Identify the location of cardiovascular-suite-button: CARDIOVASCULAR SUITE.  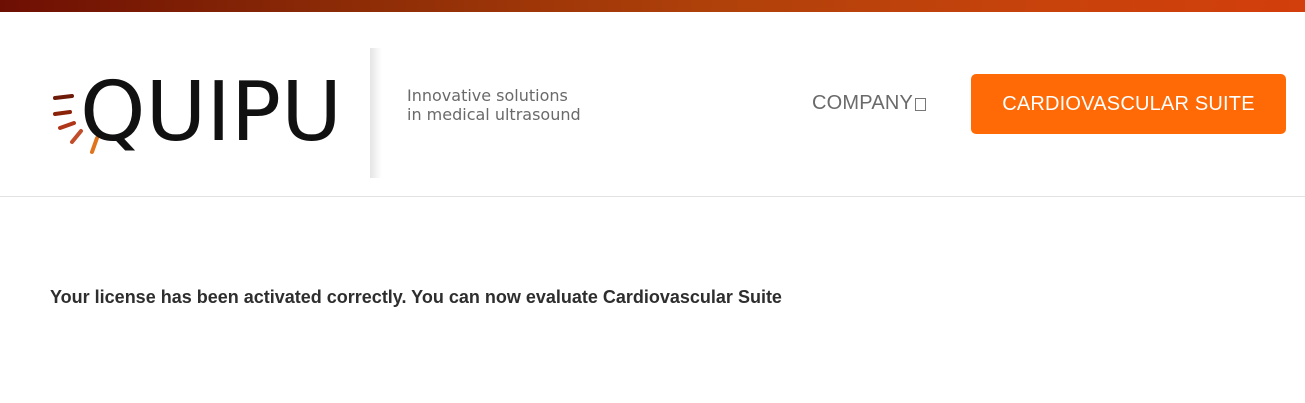
(1128, 104).